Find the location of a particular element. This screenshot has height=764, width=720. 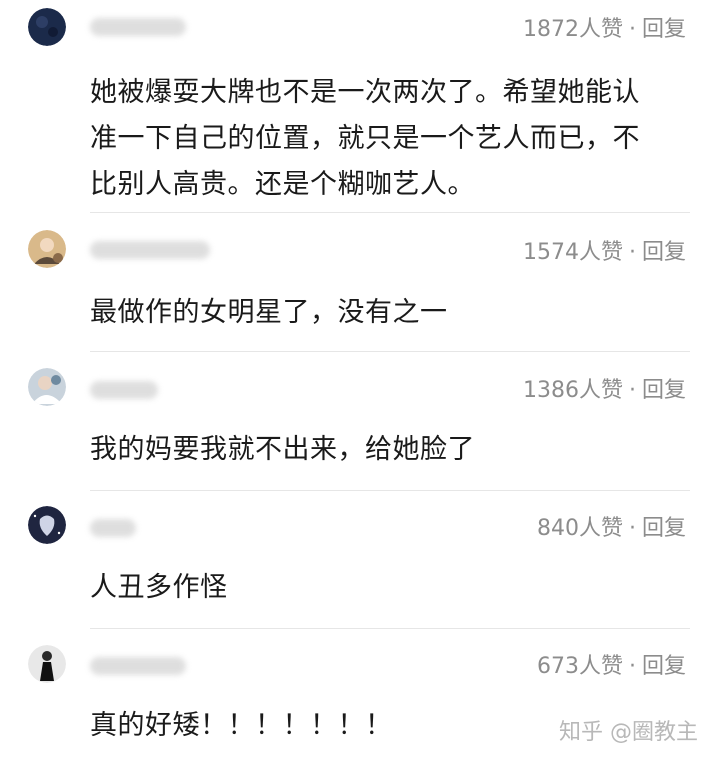

comment-meta: 1872人赞 · 回复 is located at coordinates (604, 30).